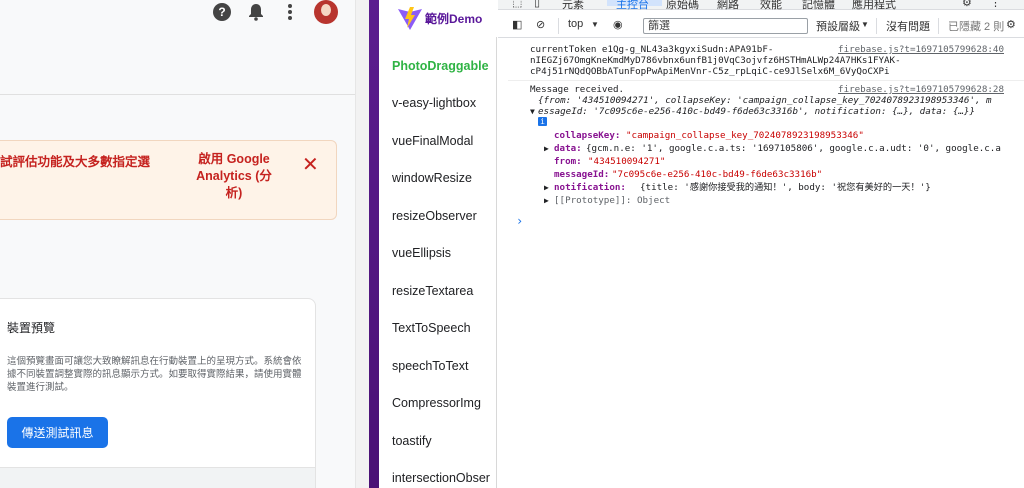 The height and width of the screenshot is (488, 1024). What do you see at coordinates (517, 24) in the screenshot?
I see `sidebar-toggle-icon: ◧` at bounding box center [517, 24].